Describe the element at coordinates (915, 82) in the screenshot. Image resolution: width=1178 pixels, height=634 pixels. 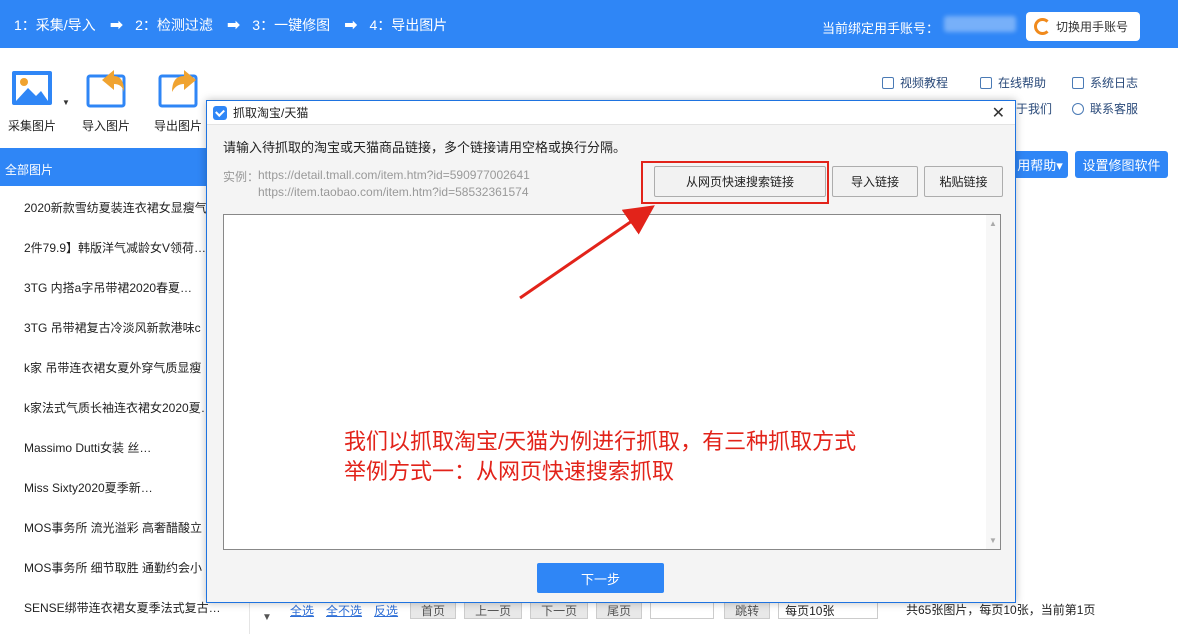
I see `video-tutorial-link: 视频教程` at that location.